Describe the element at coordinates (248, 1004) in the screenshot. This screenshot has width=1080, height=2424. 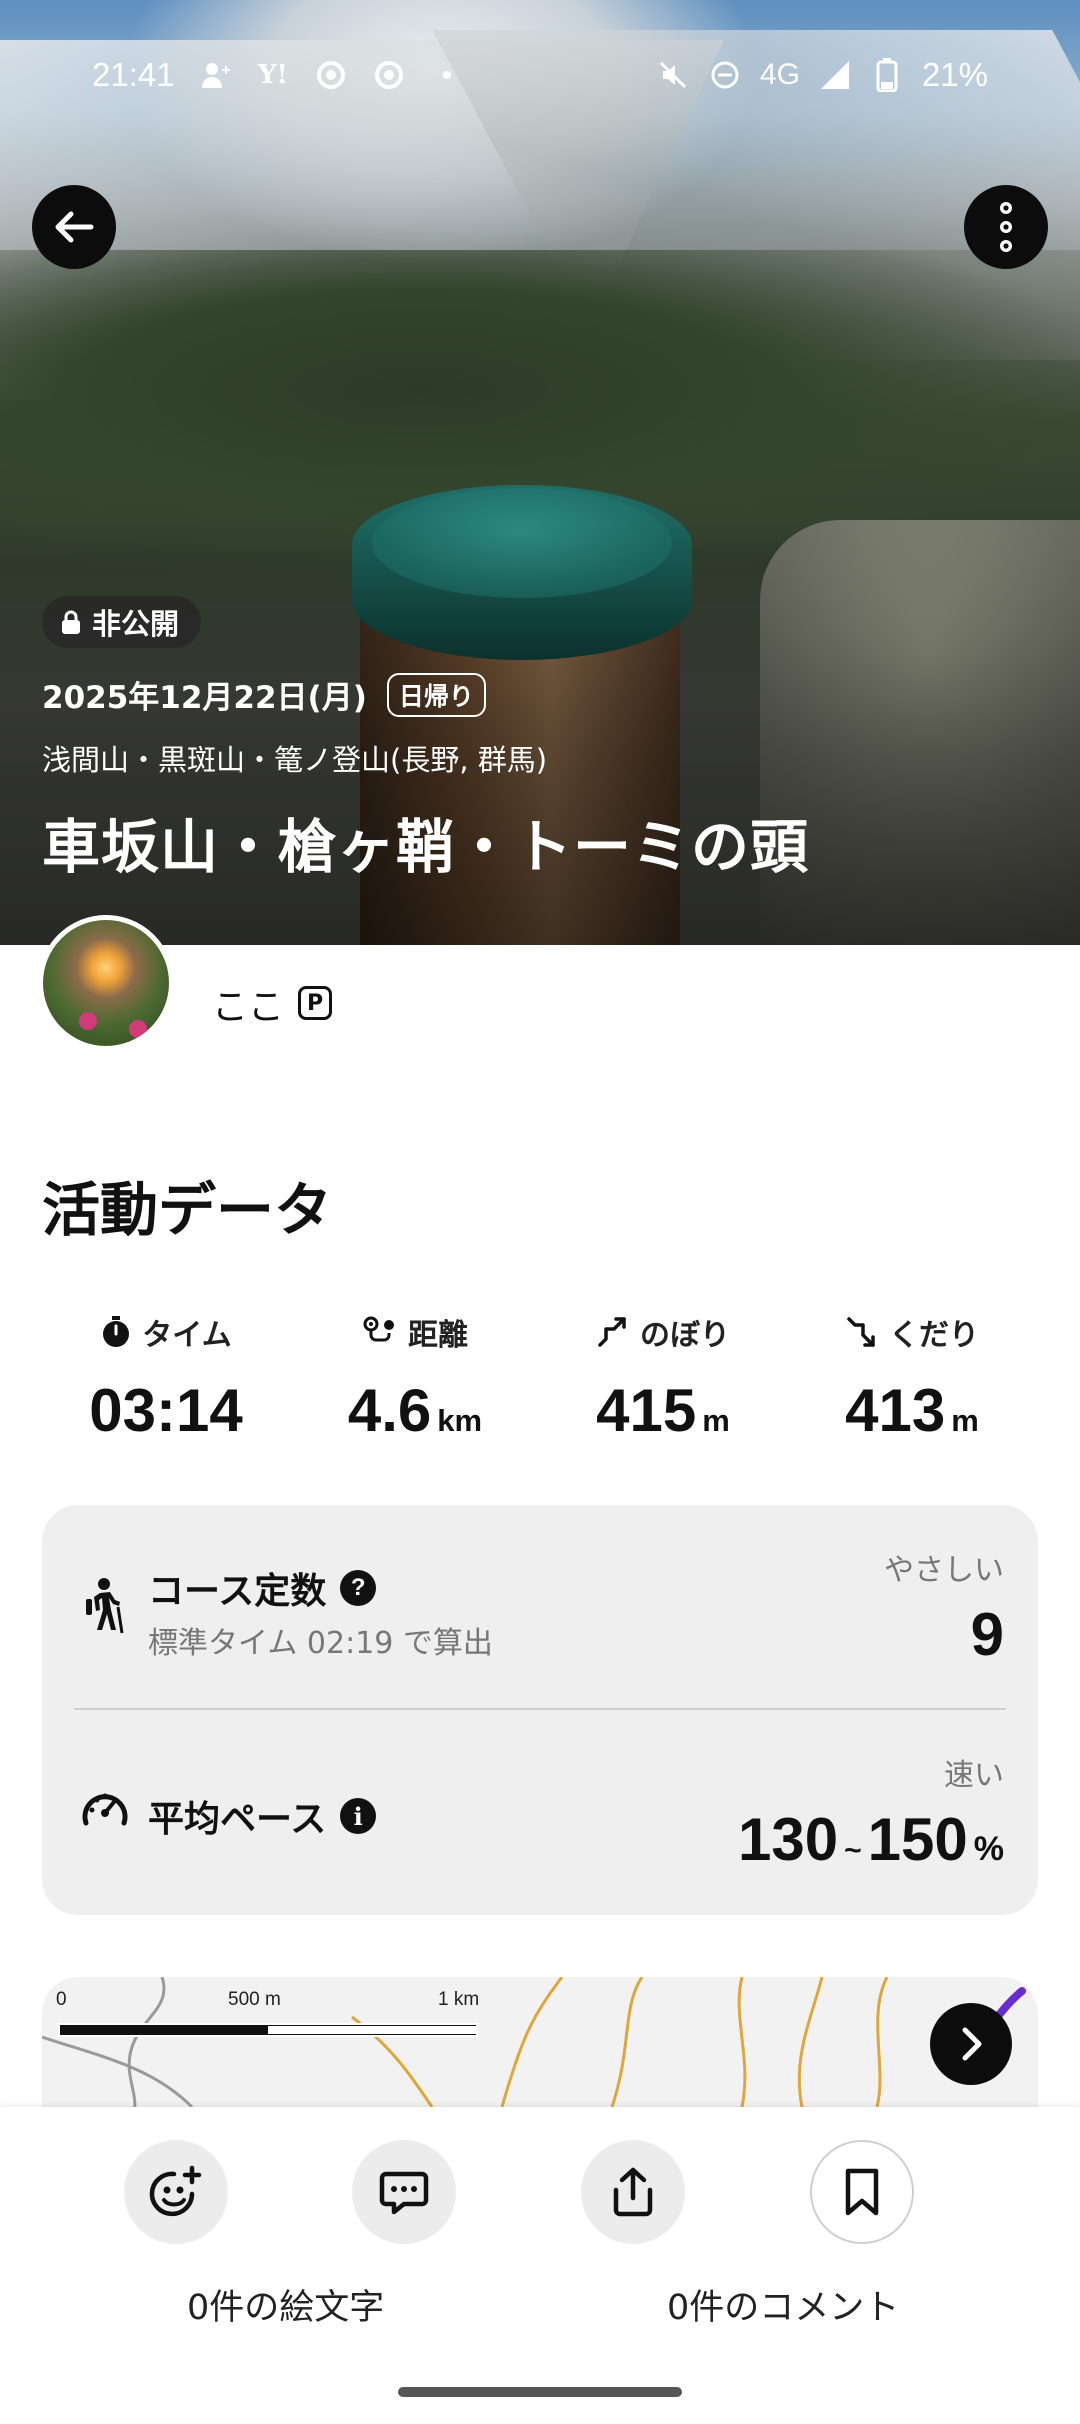
I see `username: ここ` at that location.